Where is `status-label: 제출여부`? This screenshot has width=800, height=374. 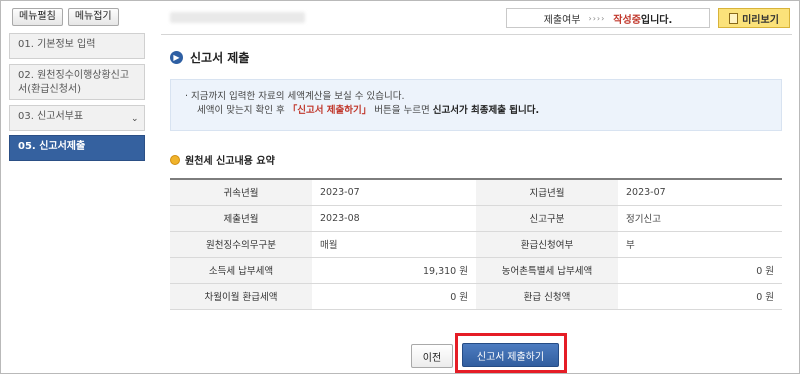
status-label: 제출여부 is located at coordinates (562, 20).